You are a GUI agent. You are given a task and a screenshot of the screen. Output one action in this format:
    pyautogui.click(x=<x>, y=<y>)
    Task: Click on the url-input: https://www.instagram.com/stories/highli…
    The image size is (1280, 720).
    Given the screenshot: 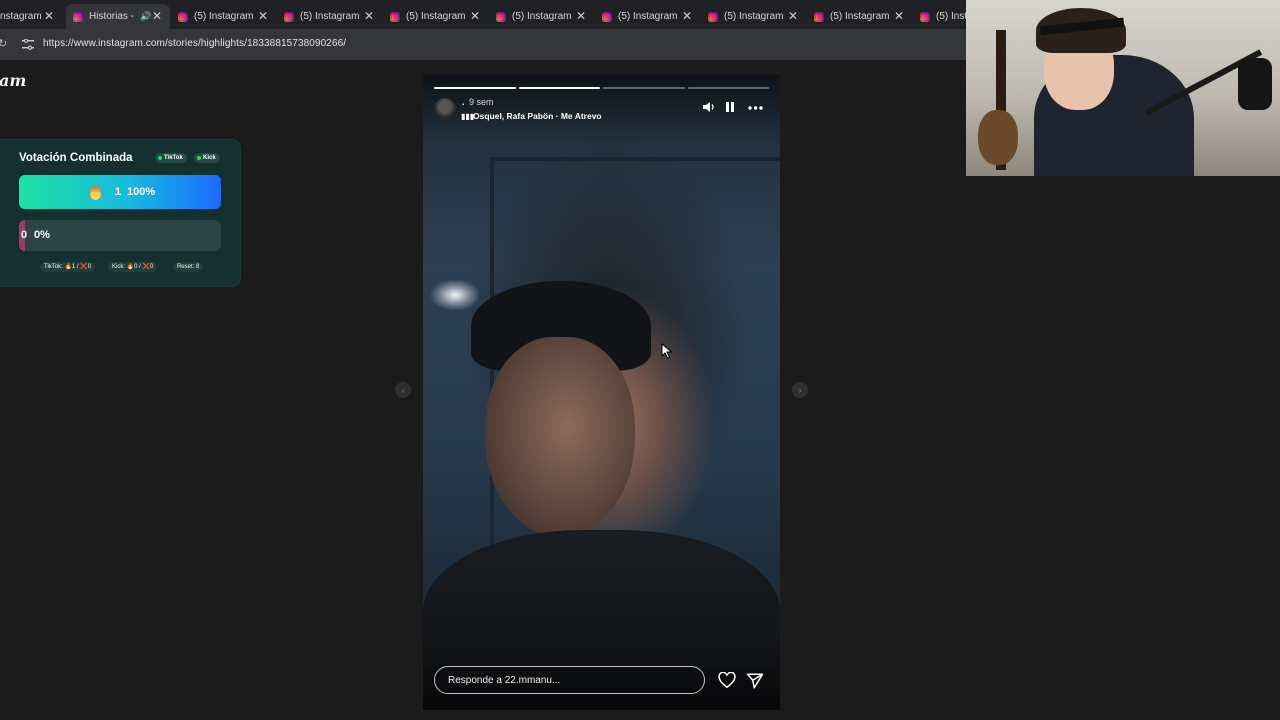 What is the action you would take?
    pyautogui.click(x=194, y=43)
    